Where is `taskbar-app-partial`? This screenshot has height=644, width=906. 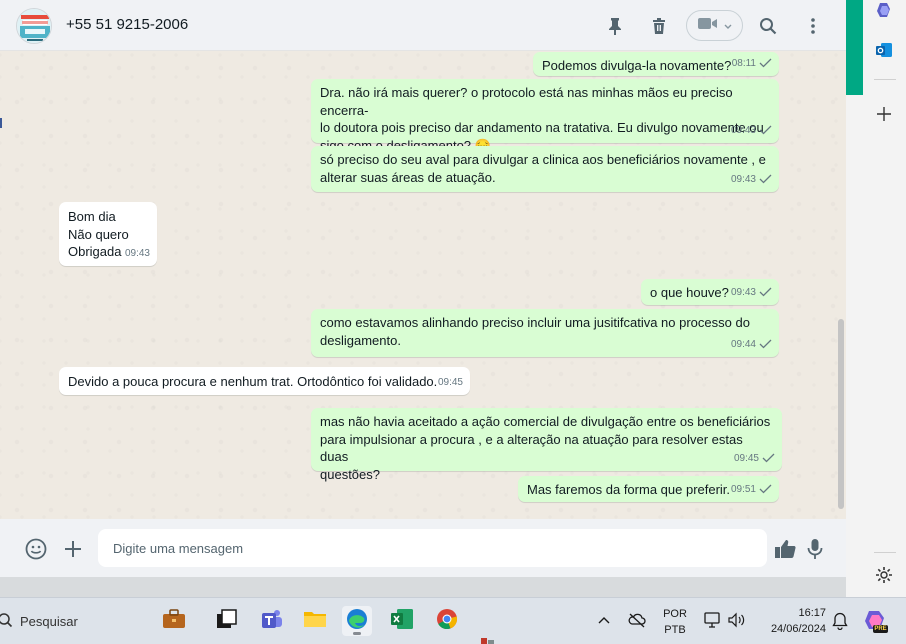 taskbar-app-partial is located at coordinates (488, 639).